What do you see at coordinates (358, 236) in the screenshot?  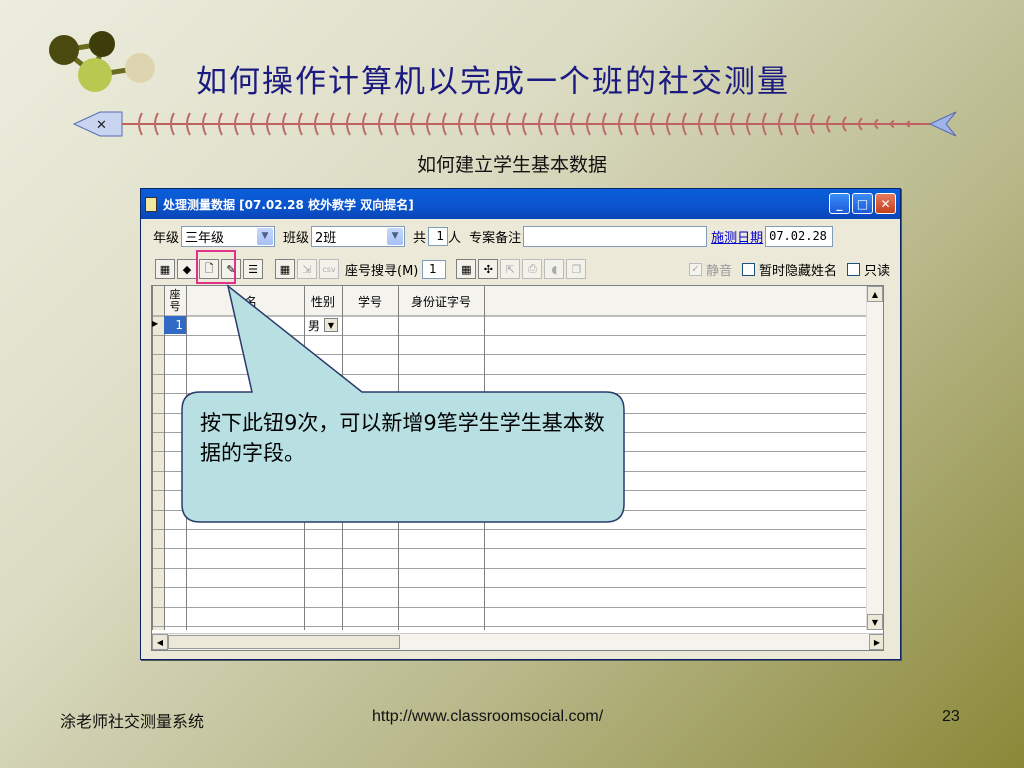 I see `class-select: 2班 ▼` at bounding box center [358, 236].